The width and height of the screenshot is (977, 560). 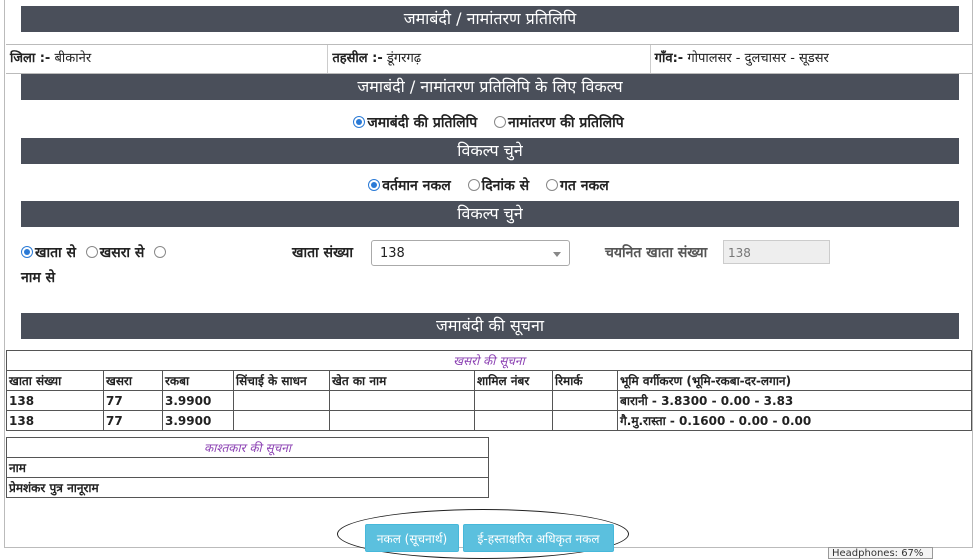 What do you see at coordinates (392, 253) in the screenshot?
I see `khata-select-value: 138` at bounding box center [392, 253].